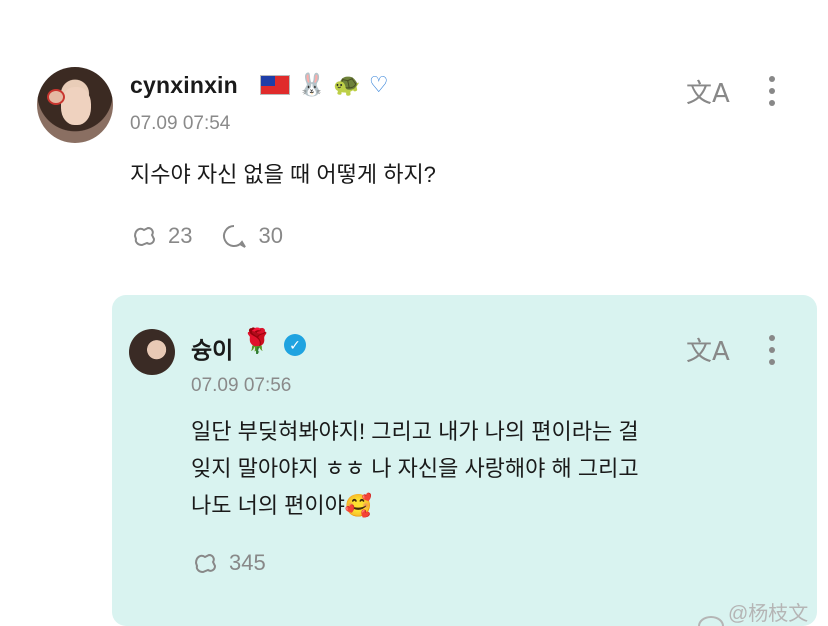 This screenshot has width=828, height=626. What do you see at coordinates (251, 236) in the screenshot?
I see `reply-stat: 30` at bounding box center [251, 236].